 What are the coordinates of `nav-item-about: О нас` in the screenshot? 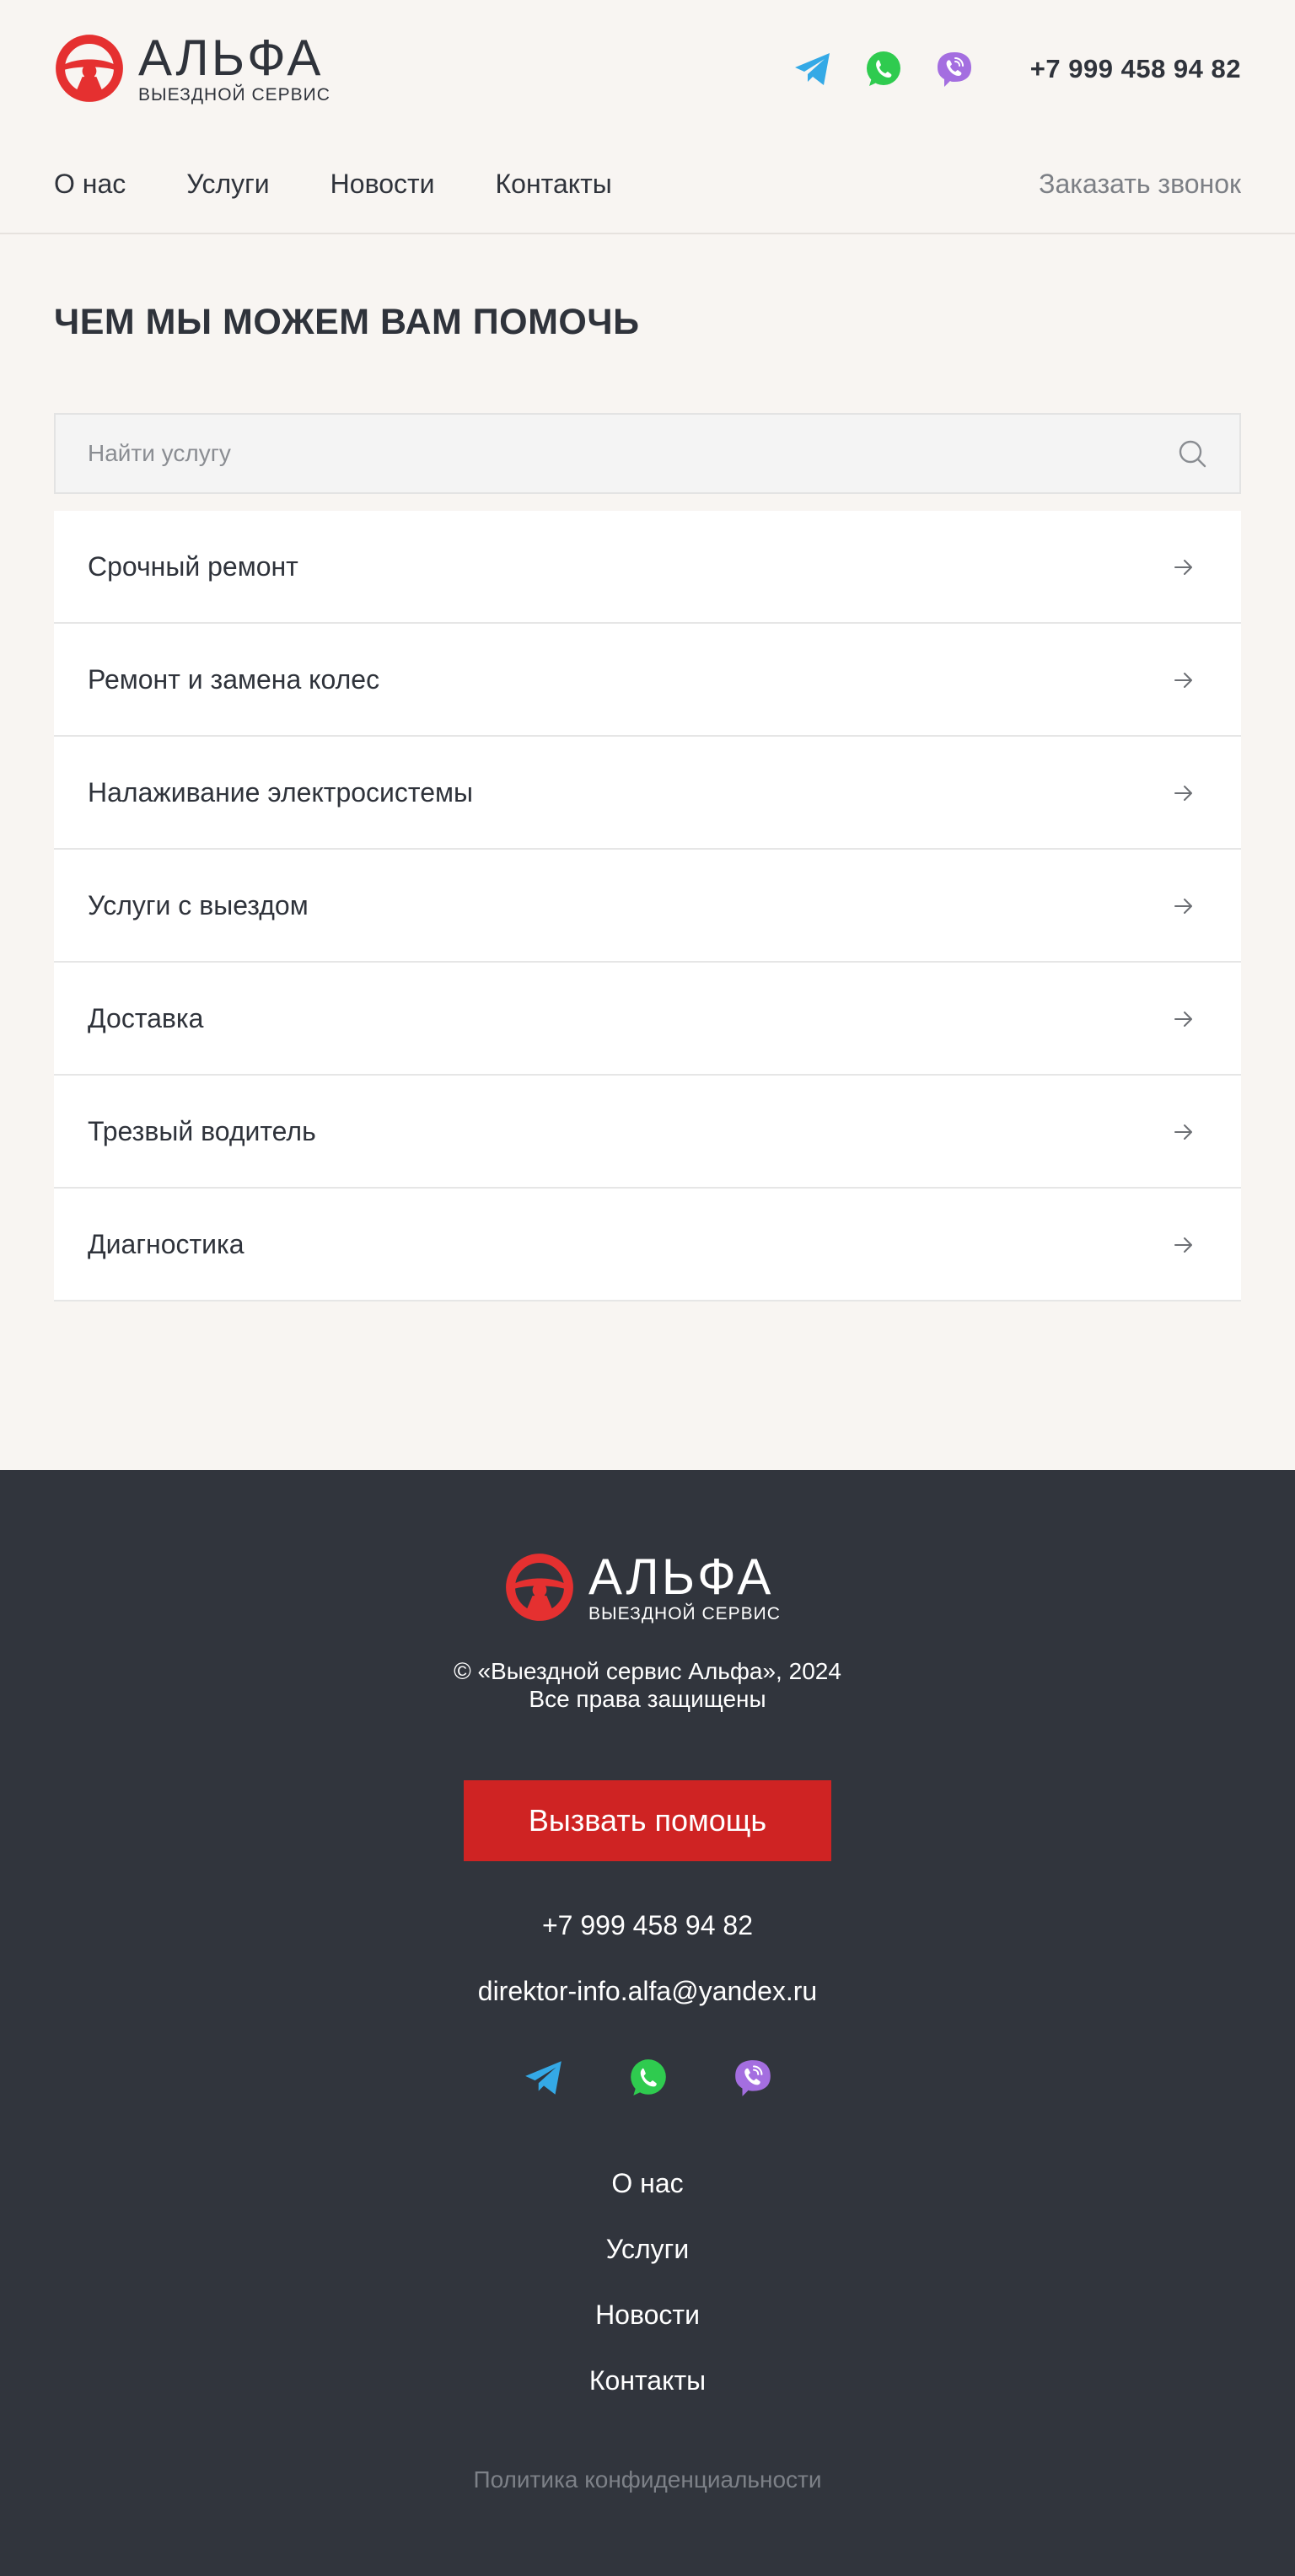 It's located at (90, 184).